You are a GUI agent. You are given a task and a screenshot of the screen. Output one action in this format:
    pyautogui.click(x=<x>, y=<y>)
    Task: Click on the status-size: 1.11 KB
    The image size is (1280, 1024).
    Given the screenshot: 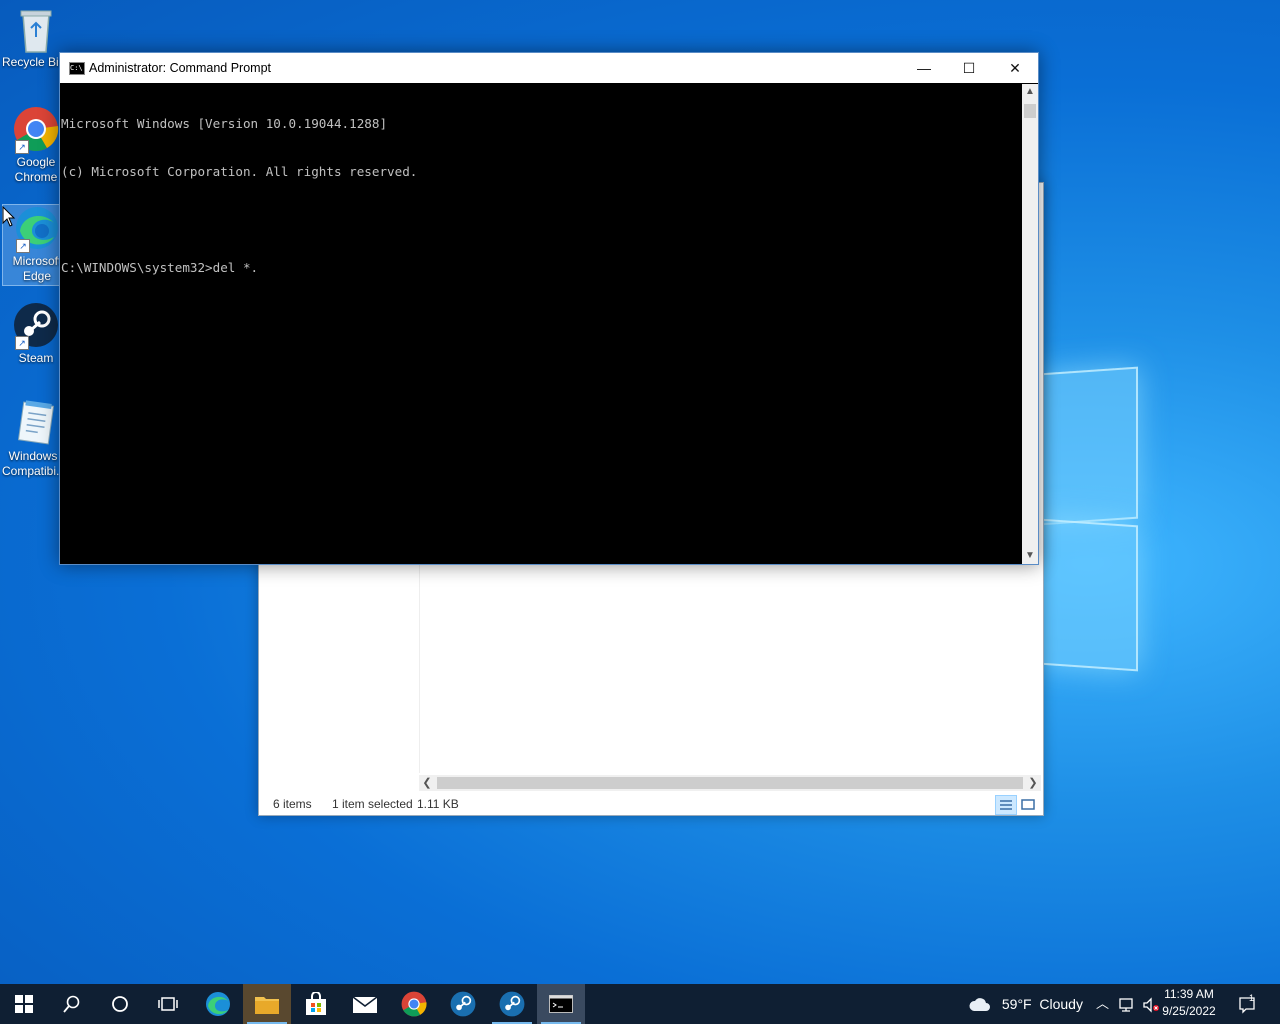 What is the action you would take?
    pyautogui.click(x=438, y=804)
    